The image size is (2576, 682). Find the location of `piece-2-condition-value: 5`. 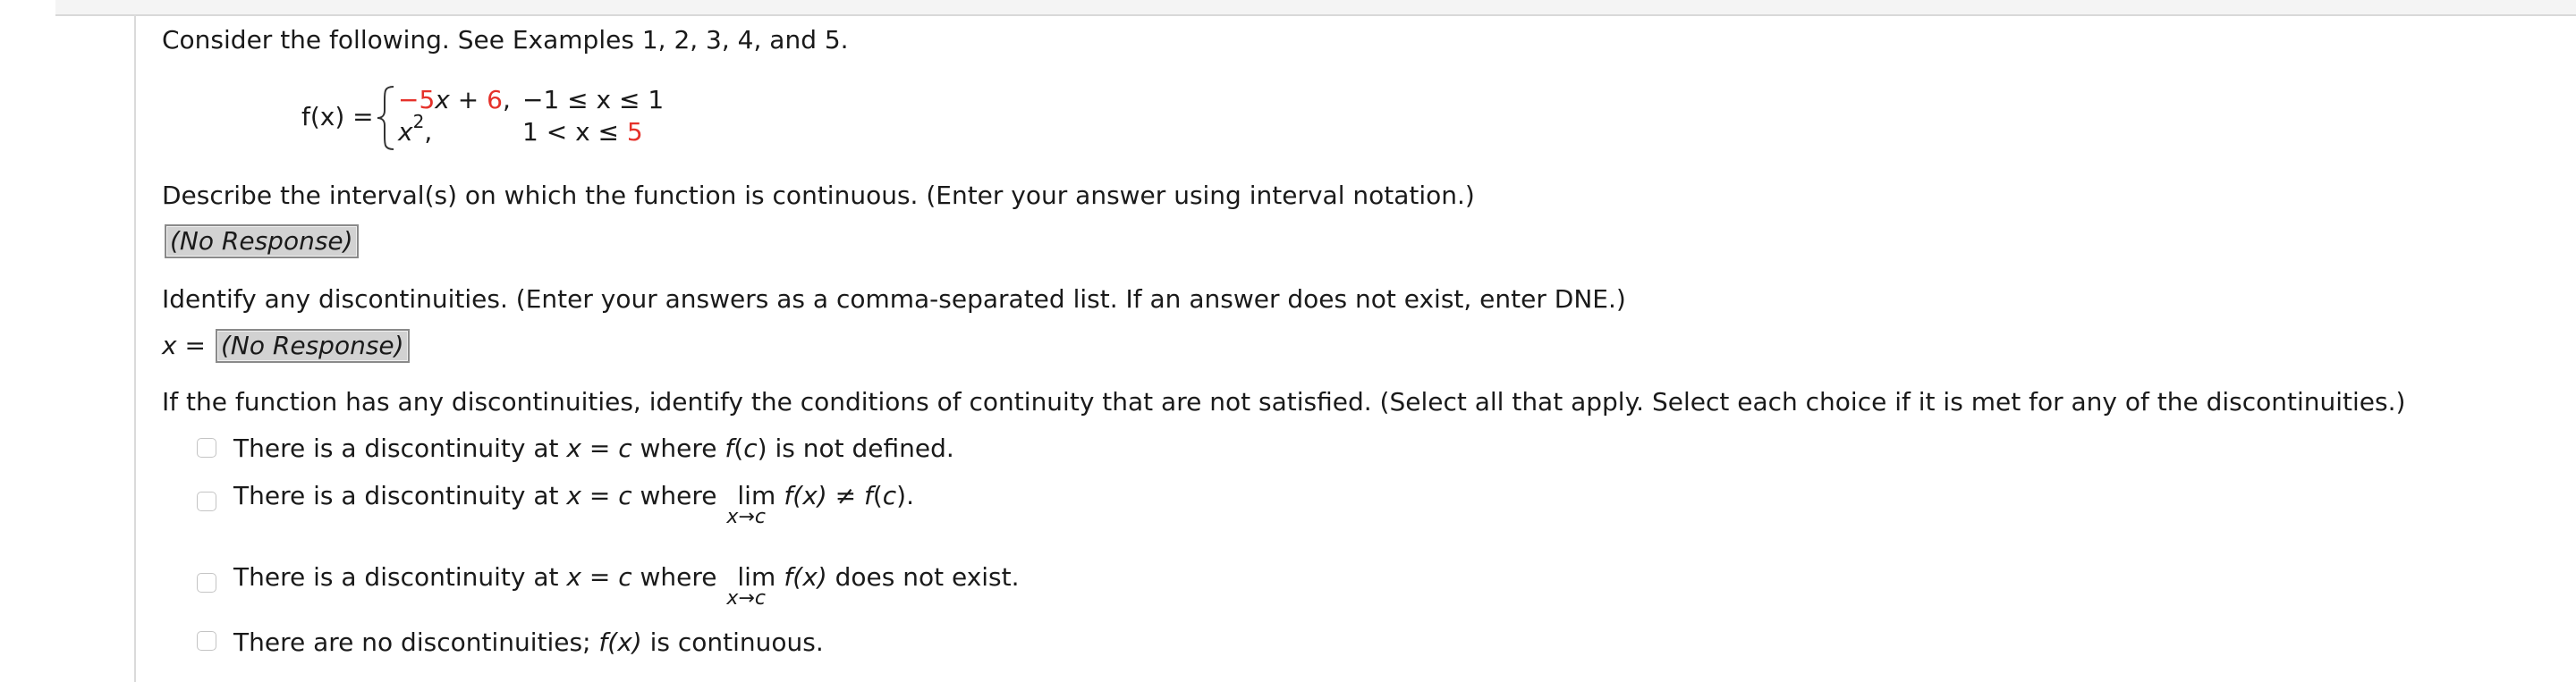

piece-2-condition-value: 5 is located at coordinates (634, 132).